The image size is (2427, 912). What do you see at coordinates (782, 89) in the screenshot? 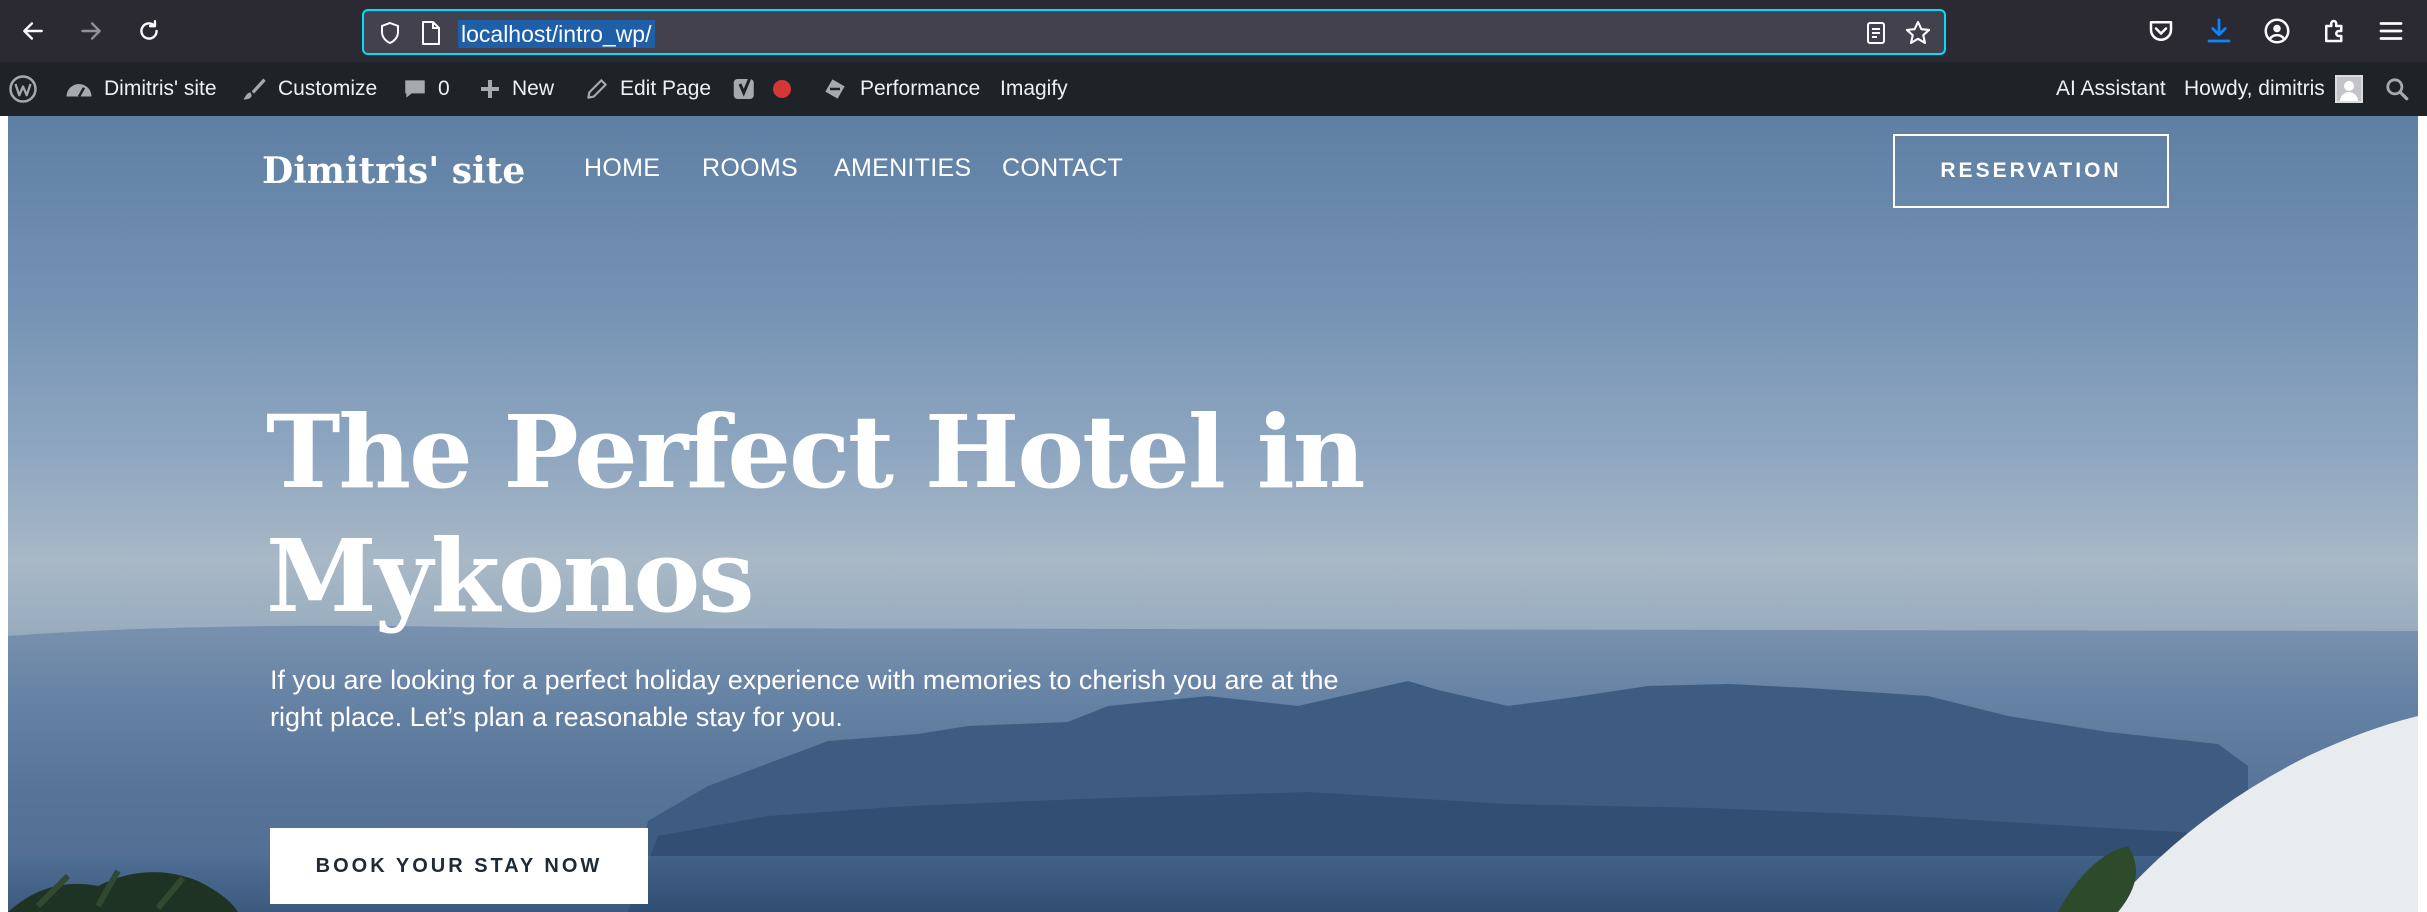
I see `seo-status-red-dot-icon` at bounding box center [782, 89].